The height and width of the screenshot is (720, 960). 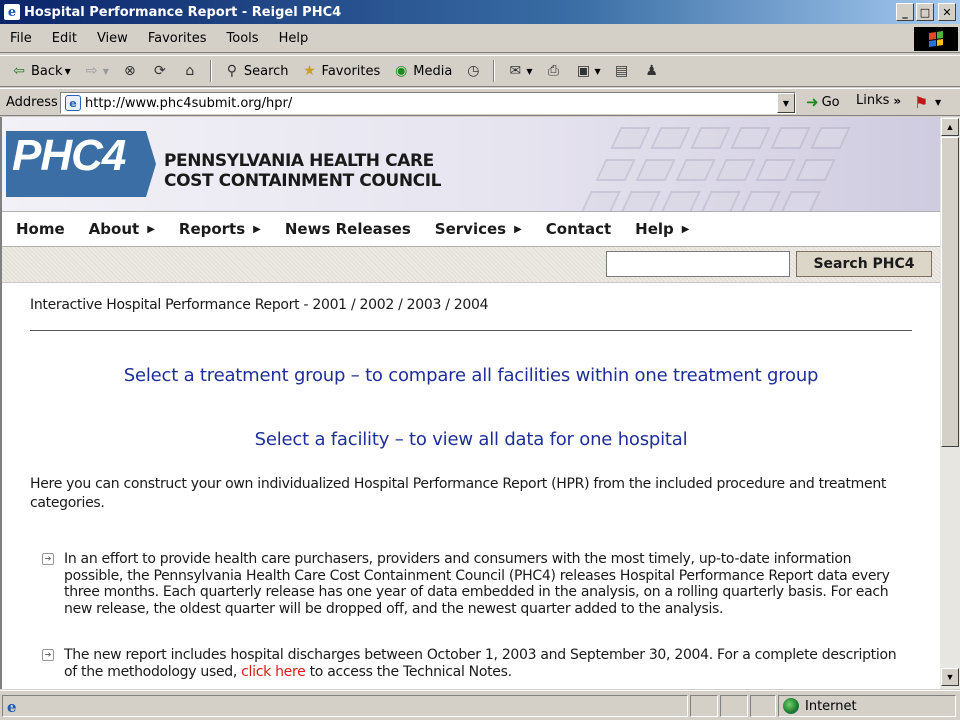 I want to click on mail-dropdown-icon: ▼, so click(x=529, y=71).